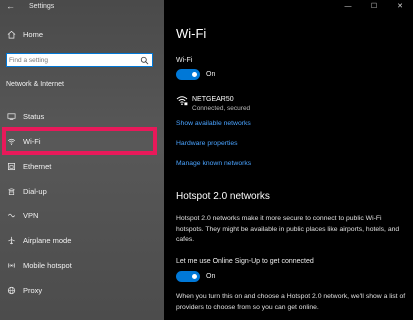  I want to click on sidebar-item-label: Dial-up, so click(35, 191).